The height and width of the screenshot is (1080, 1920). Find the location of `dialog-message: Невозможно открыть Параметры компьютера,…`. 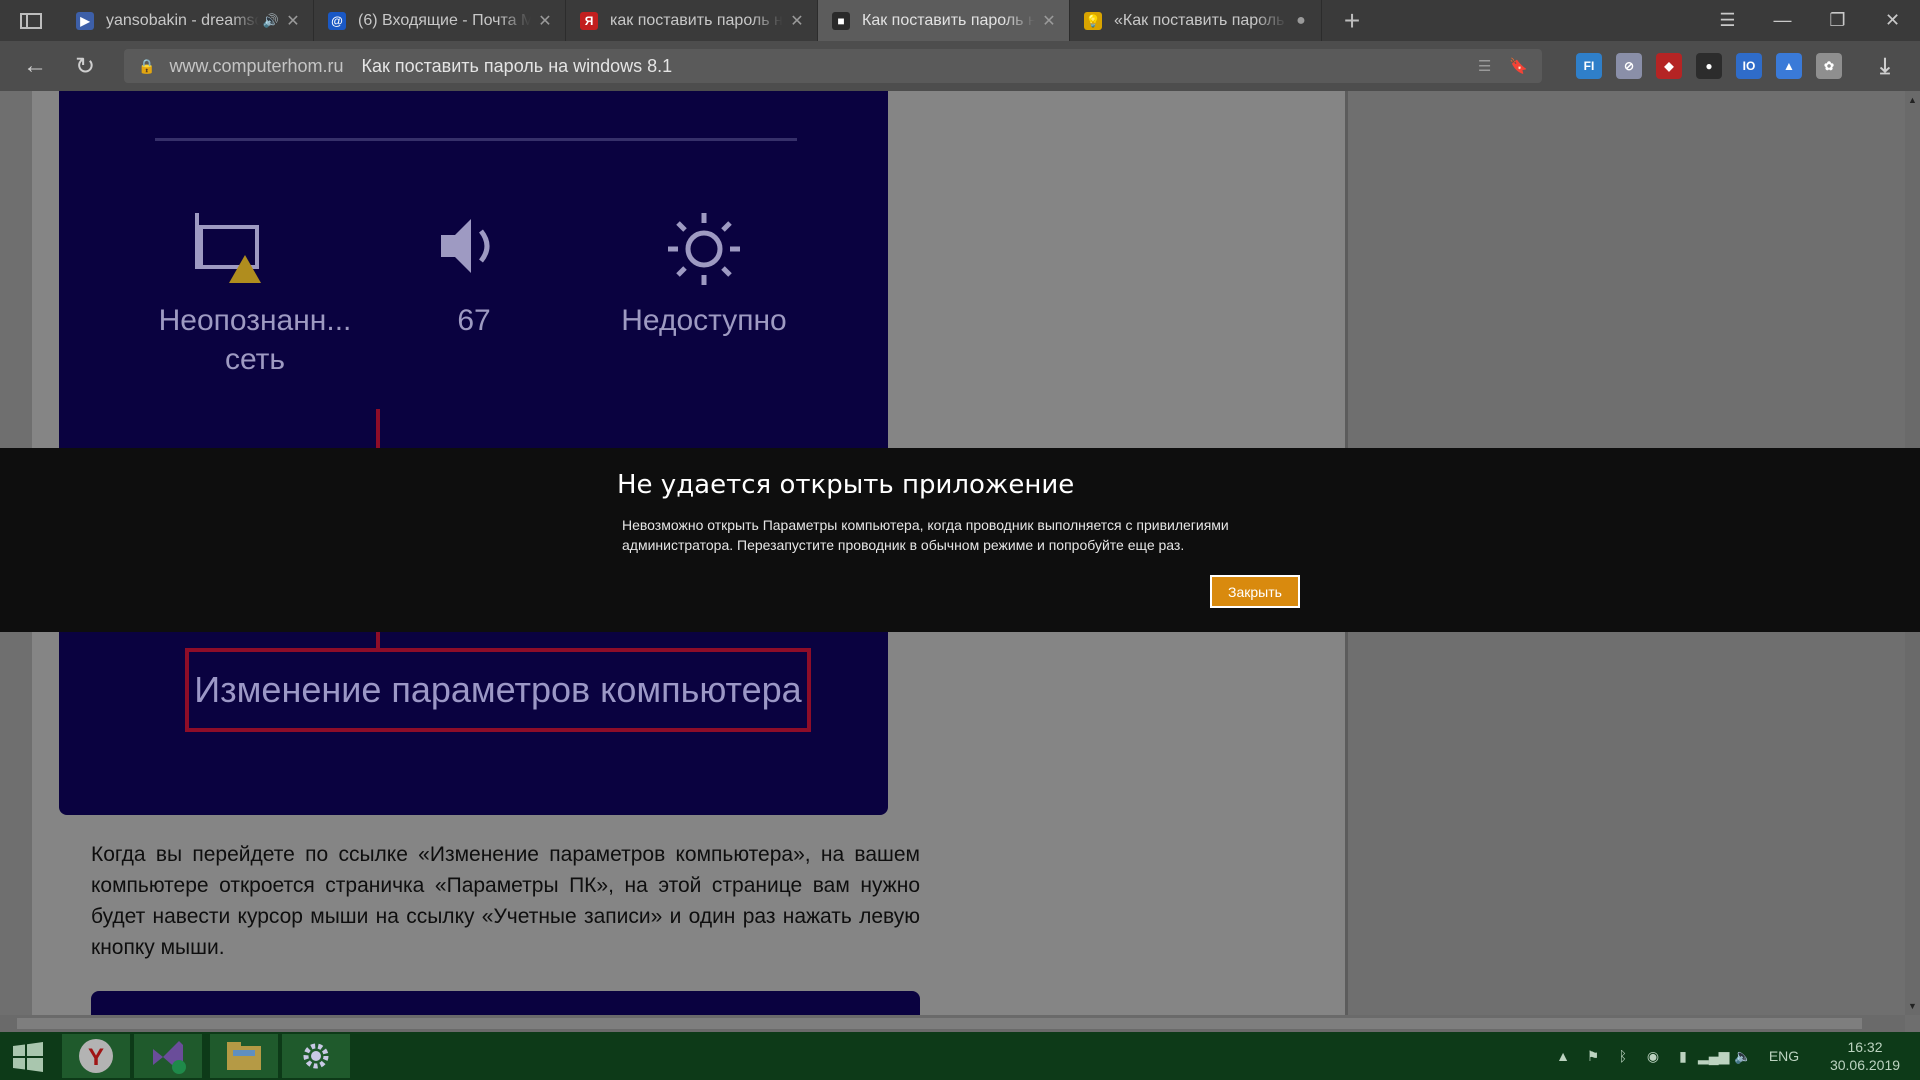

dialog-message: Невозможно открыть Параметры компьютера,… is located at coordinates (925, 535).